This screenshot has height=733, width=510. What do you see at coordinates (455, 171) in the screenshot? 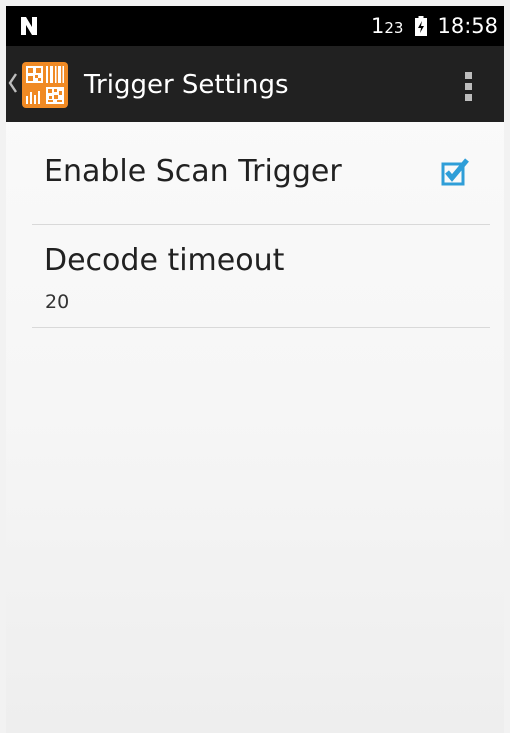
I see `checkbox-checked-icon` at bounding box center [455, 171].